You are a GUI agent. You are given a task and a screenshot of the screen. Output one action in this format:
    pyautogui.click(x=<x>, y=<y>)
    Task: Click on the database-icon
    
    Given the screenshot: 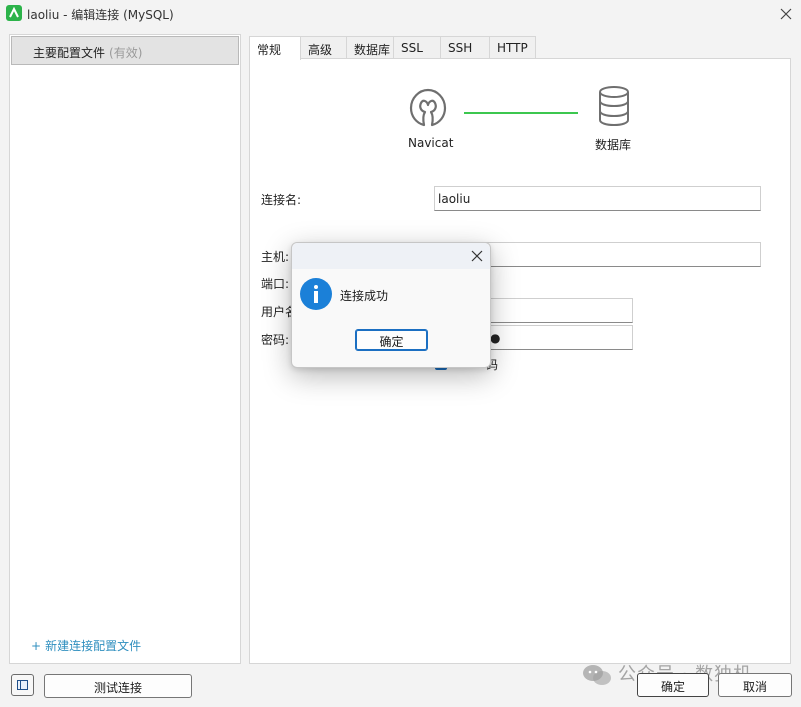 What is the action you would take?
    pyautogui.click(x=614, y=106)
    